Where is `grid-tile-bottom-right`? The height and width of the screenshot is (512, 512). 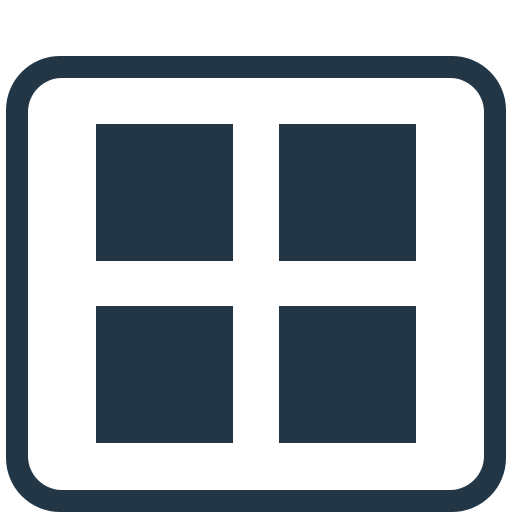 grid-tile-bottom-right is located at coordinates (347, 374).